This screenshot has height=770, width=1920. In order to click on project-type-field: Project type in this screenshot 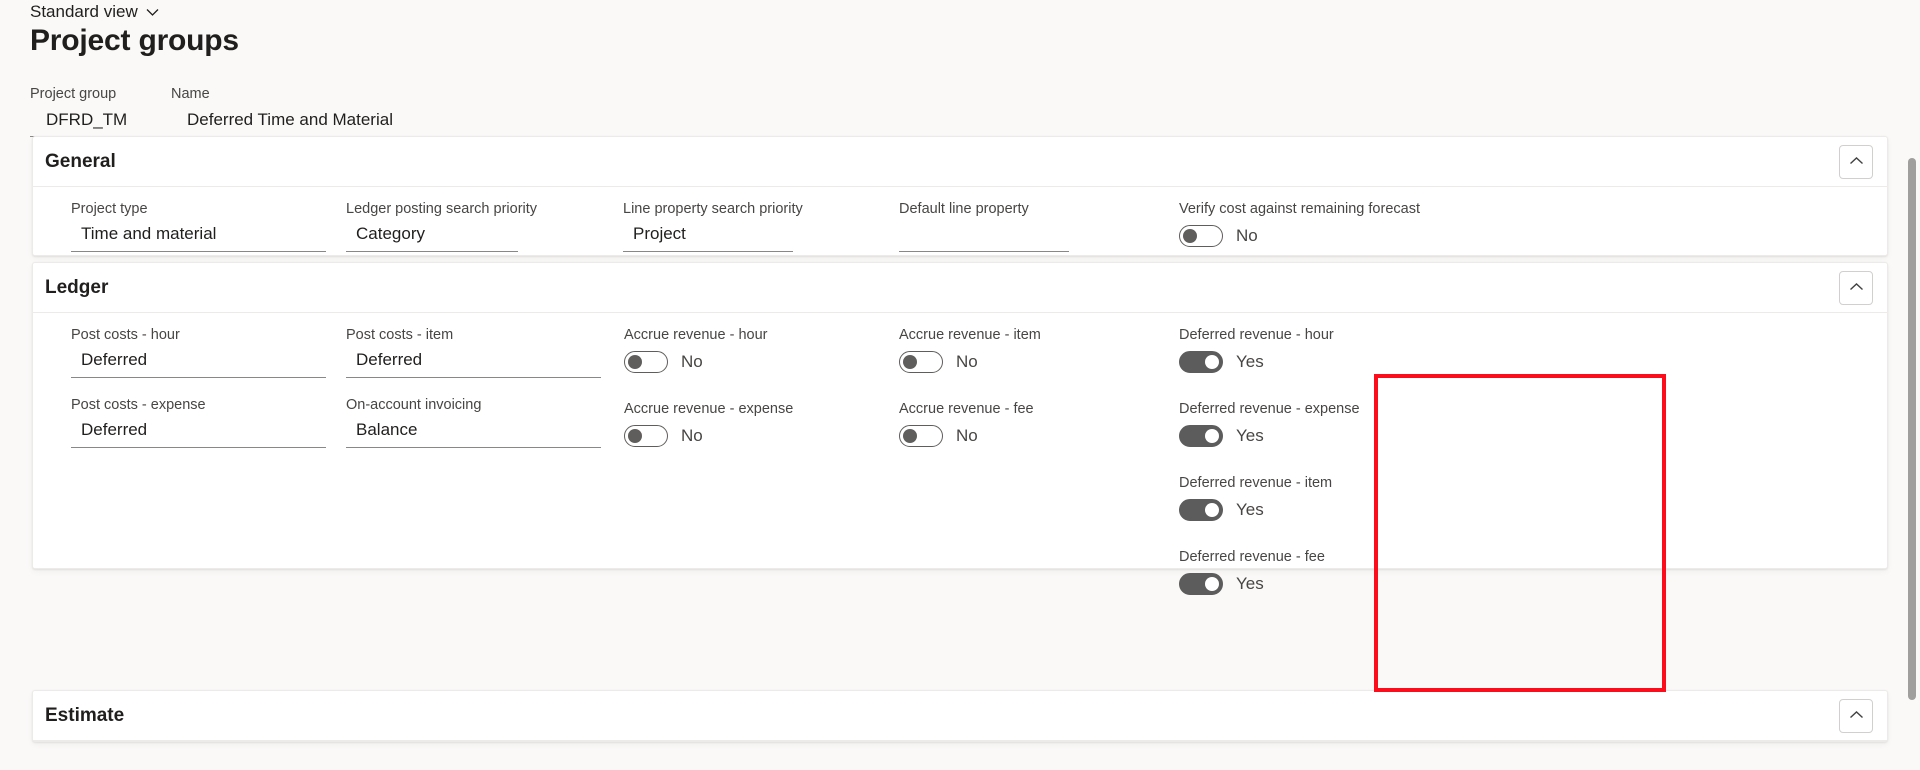, I will do `click(198, 226)`.